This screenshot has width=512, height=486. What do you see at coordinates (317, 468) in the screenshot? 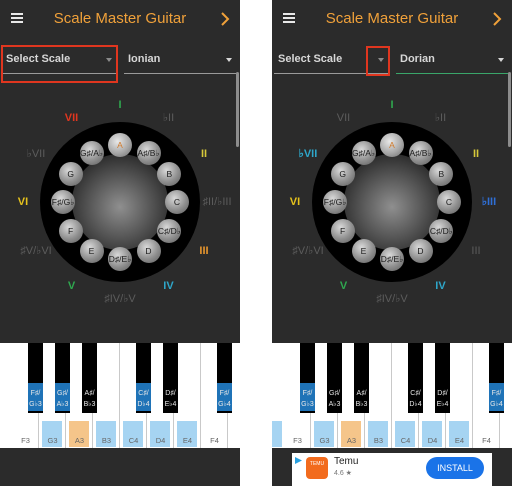
I see `temu-logo: TEMU` at bounding box center [317, 468].